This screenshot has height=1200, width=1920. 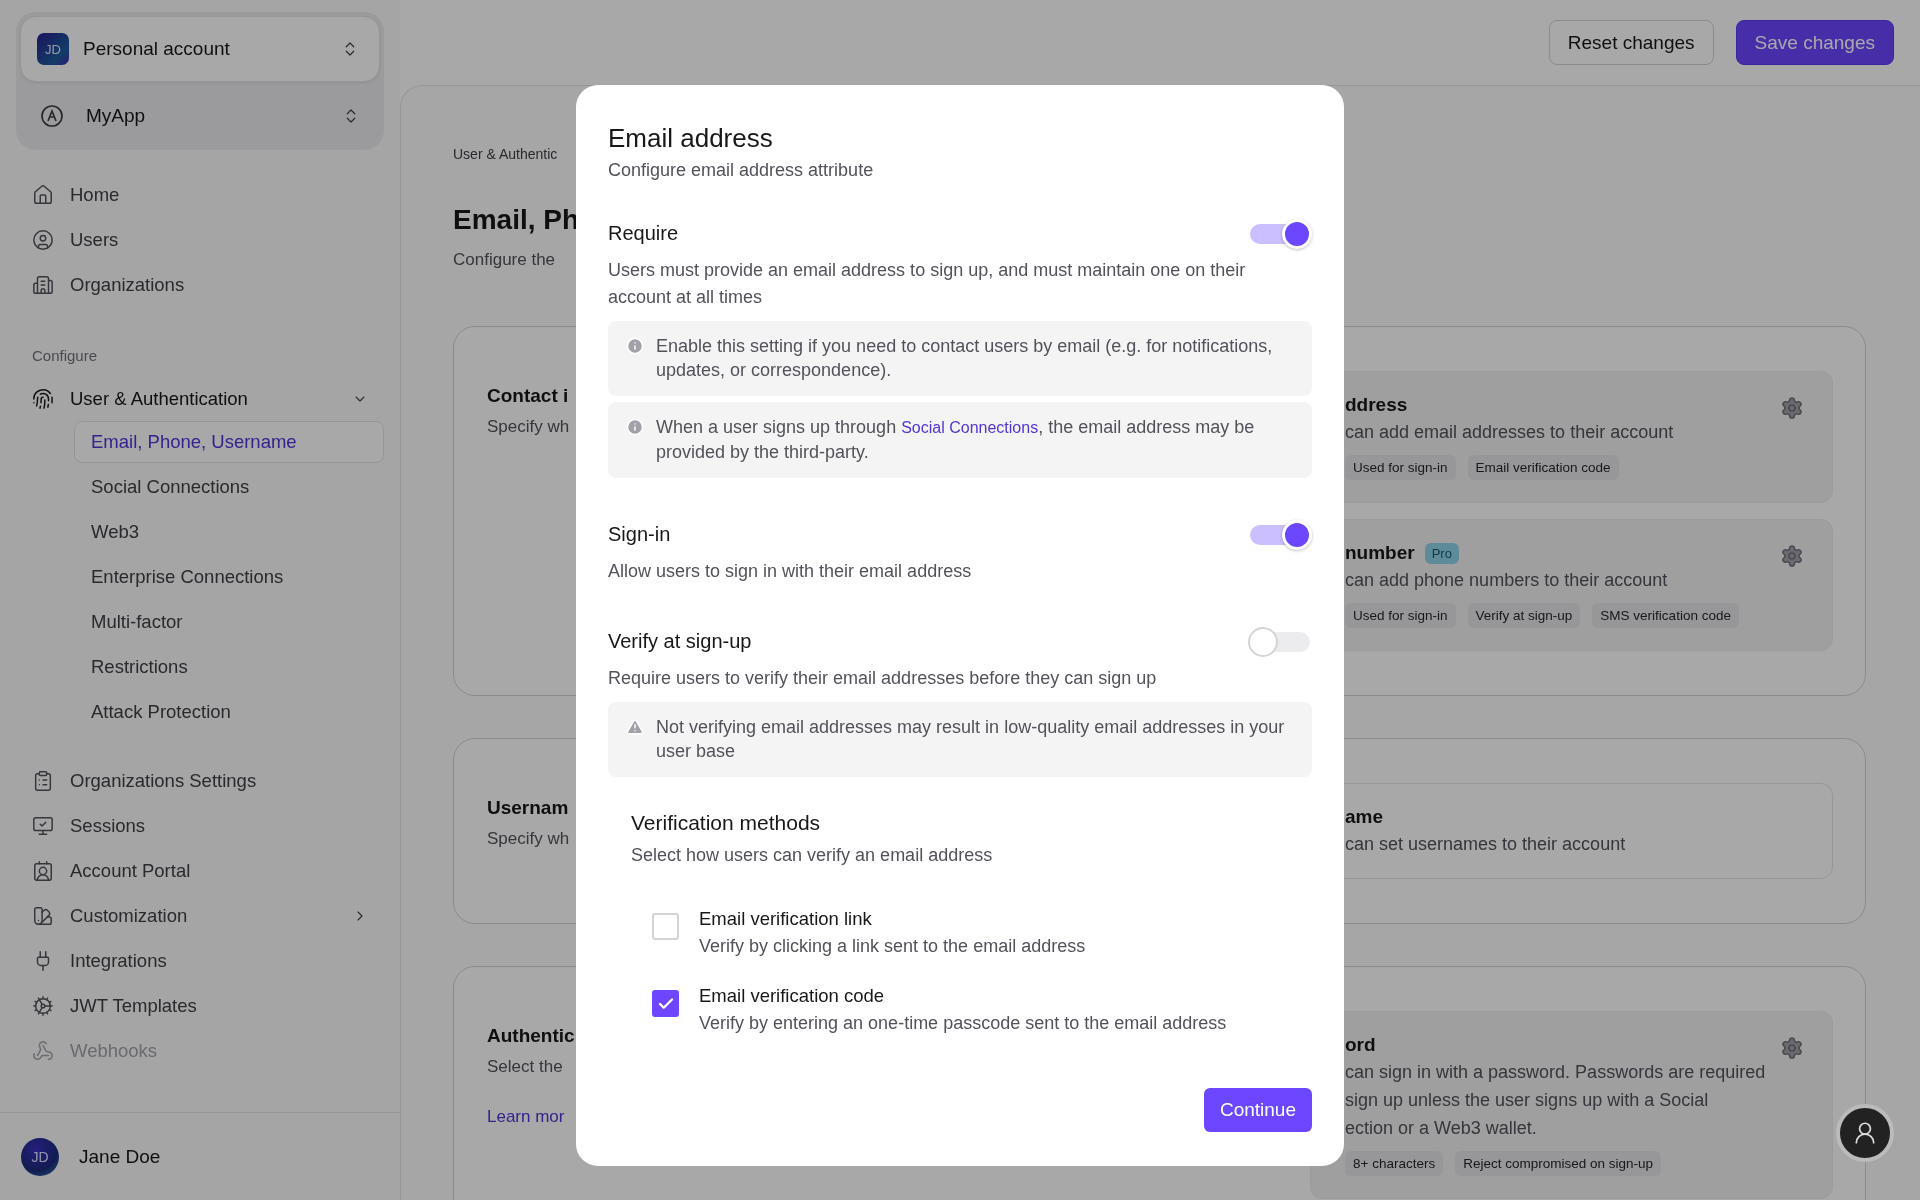 What do you see at coordinates (1665, 615) in the screenshot?
I see `attribute-tag: SMS verification code` at bounding box center [1665, 615].